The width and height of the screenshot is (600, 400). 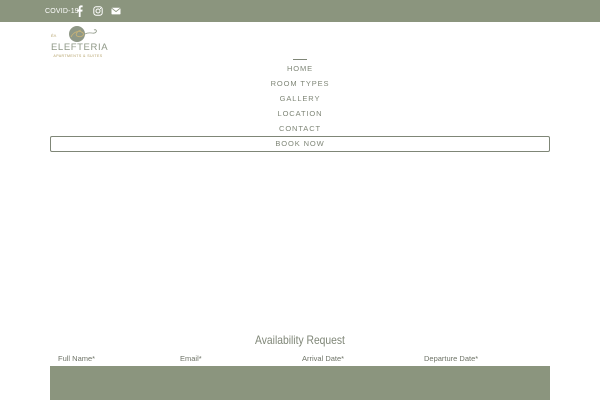 What do you see at coordinates (300, 98) in the screenshot?
I see `nav-item-gallery: GALLERY` at bounding box center [300, 98].